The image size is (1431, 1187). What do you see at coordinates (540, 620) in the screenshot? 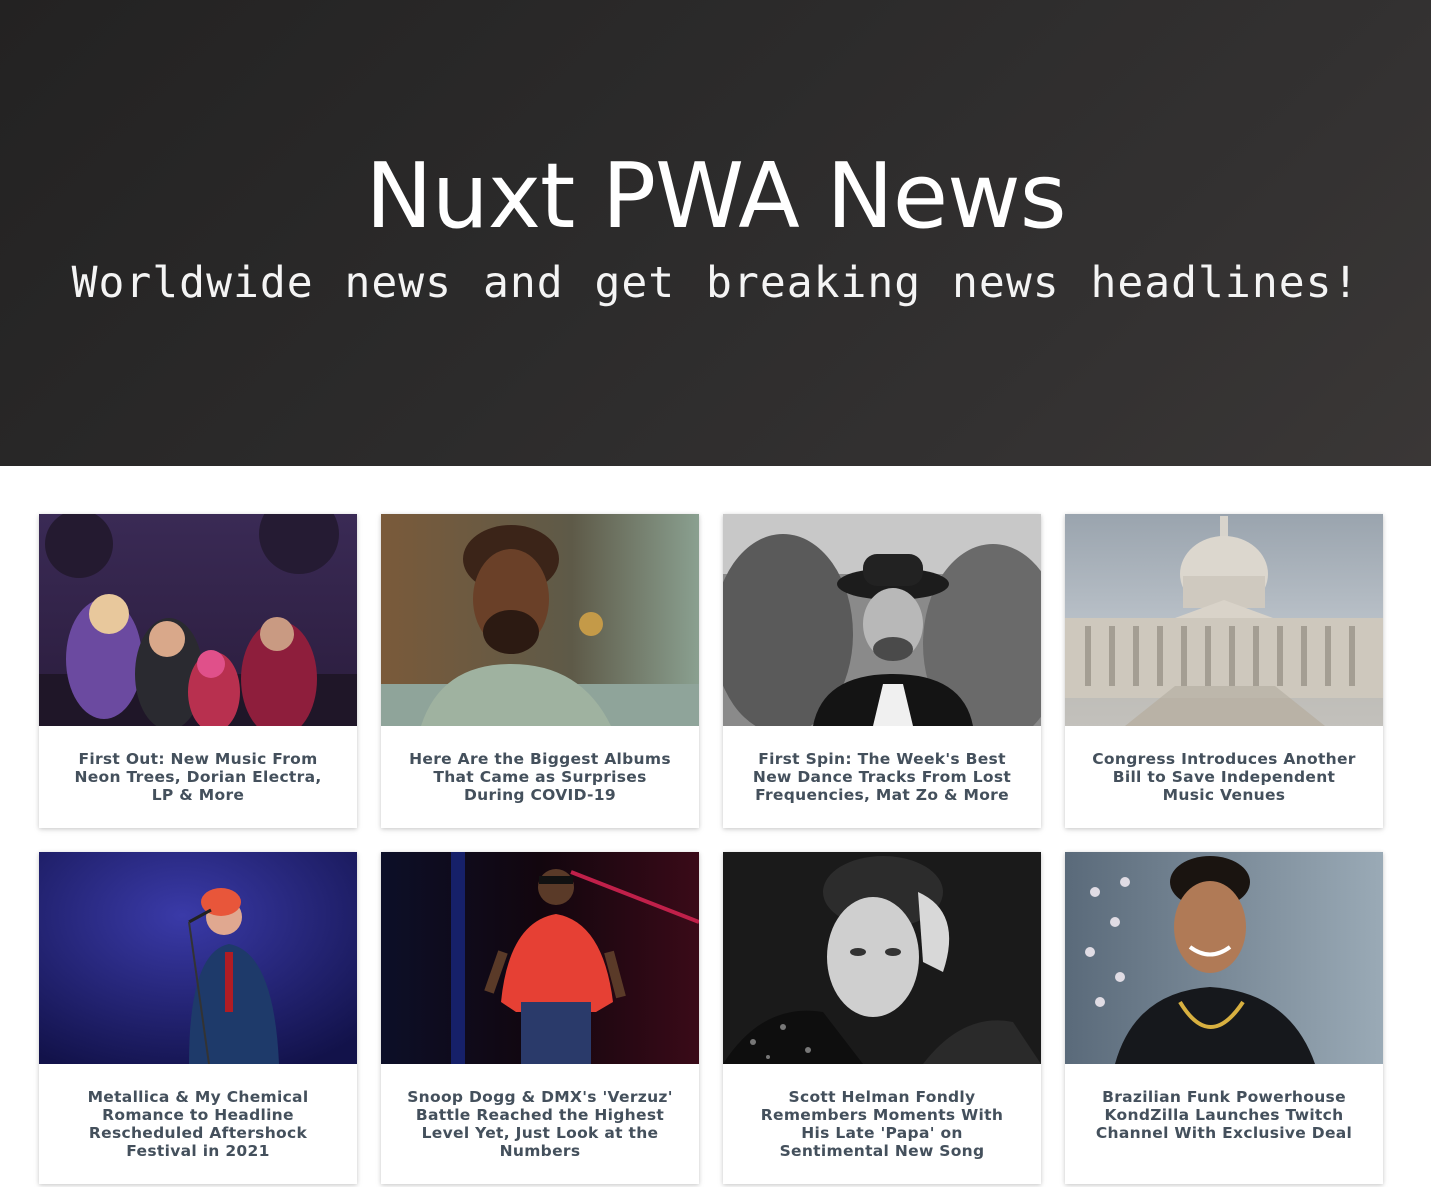
I see `portrait-photo` at bounding box center [540, 620].